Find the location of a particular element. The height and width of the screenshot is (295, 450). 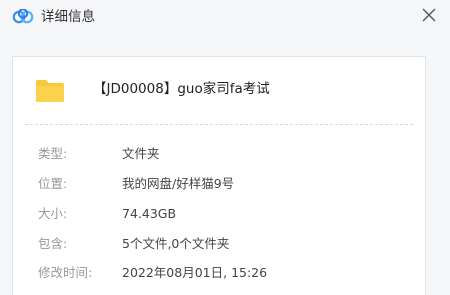

folder-icon is located at coordinates (50, 91).